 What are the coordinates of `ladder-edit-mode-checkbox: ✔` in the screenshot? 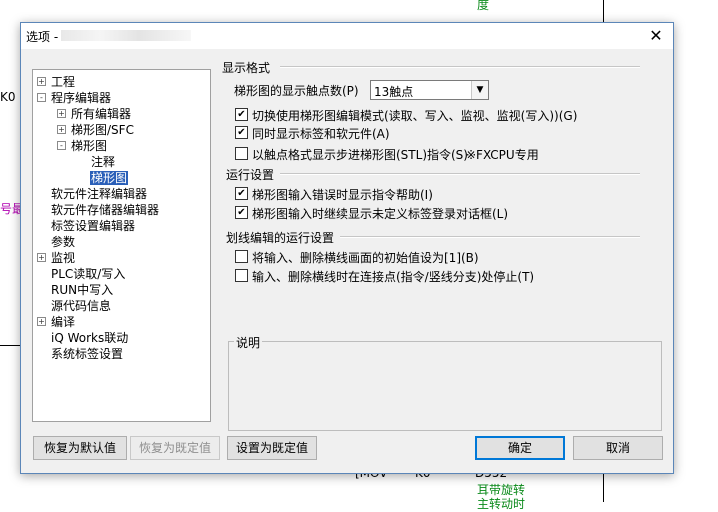 It's located at (241, 114).